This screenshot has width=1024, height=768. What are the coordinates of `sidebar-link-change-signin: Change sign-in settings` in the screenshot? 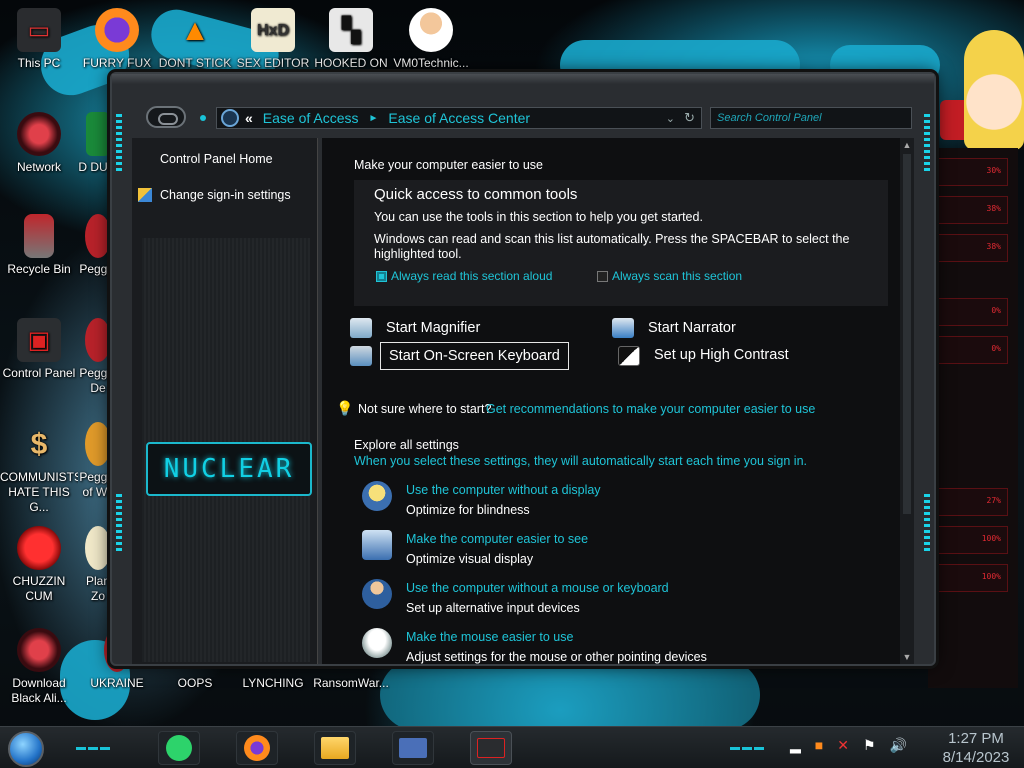 It's located at (225, 195).